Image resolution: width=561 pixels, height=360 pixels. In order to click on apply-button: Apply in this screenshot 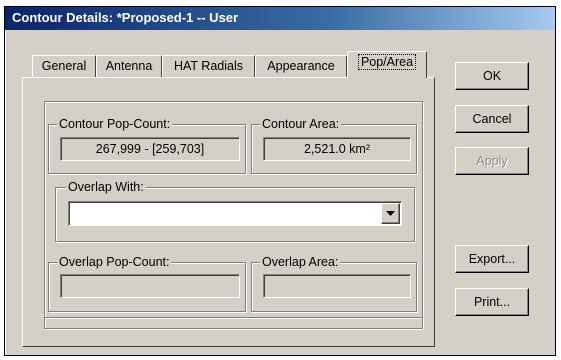, I will do `click(492, 161)`.